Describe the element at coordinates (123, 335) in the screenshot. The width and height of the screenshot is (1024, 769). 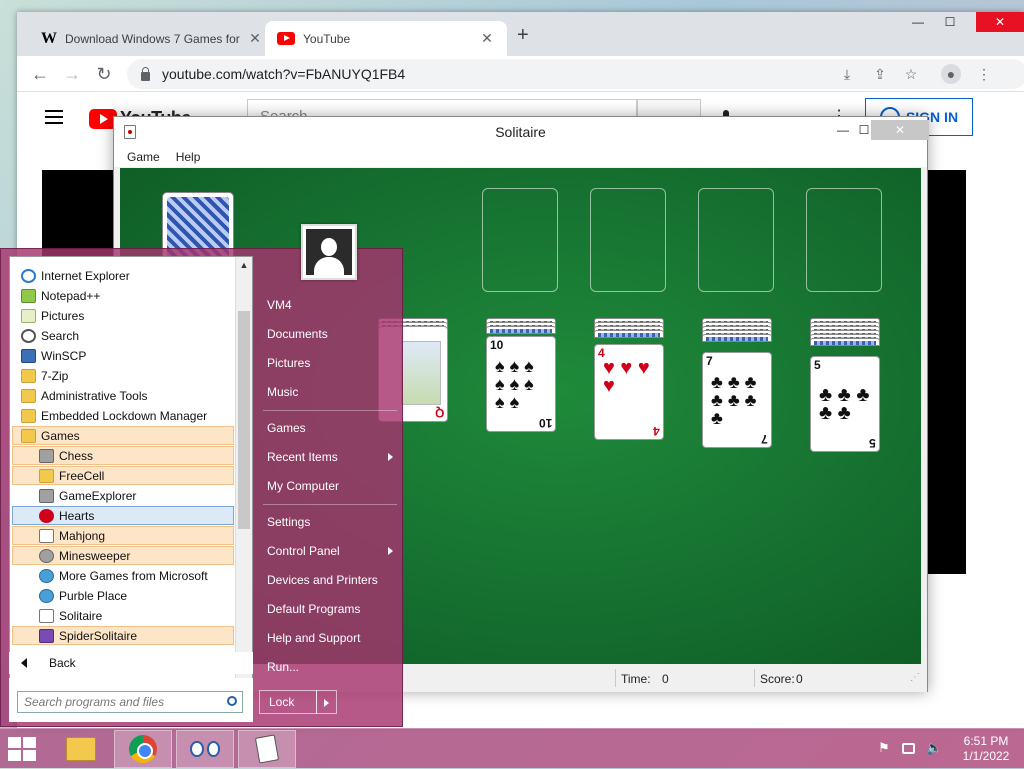
I see `program-search: Search` at that location.